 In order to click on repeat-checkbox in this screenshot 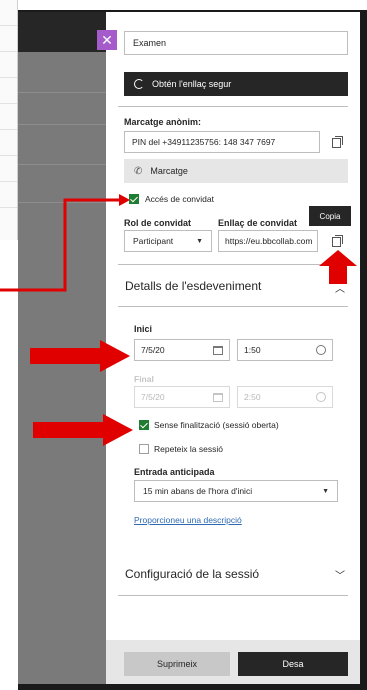, I will do `click(144, 449)`.